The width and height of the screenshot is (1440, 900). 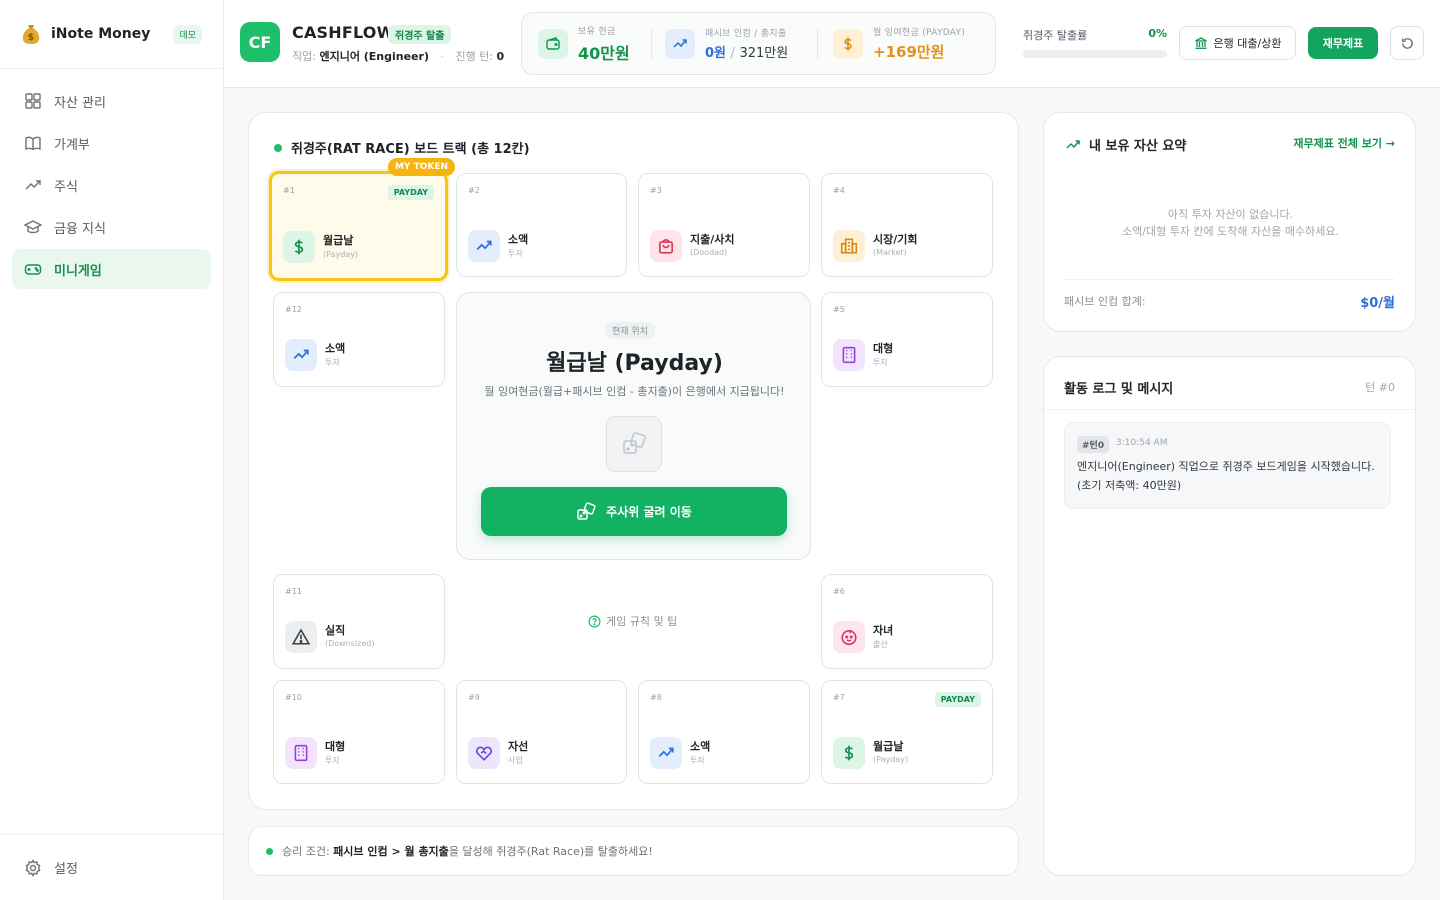 What do you see at coordinates (111, 101) in the screenshot?
I see `sidebar-item-assets: 자산 관리` at bounding box center [111, 101].